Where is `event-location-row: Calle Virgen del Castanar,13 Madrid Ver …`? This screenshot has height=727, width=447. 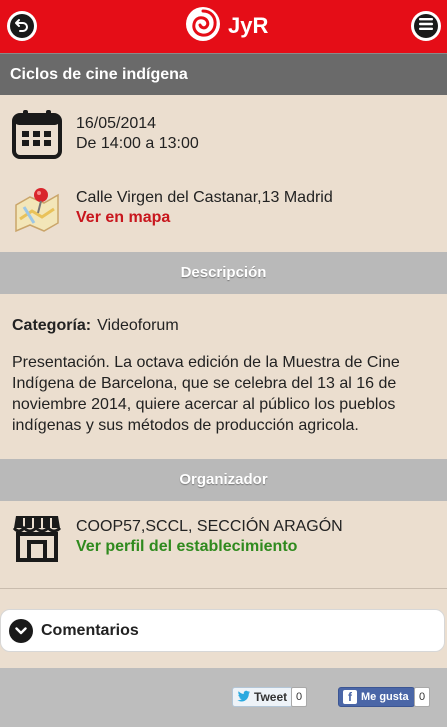
event-location-row: Calle Virgen del Castanar,13 Madrid Ver … is located at coordinates (223, 208).